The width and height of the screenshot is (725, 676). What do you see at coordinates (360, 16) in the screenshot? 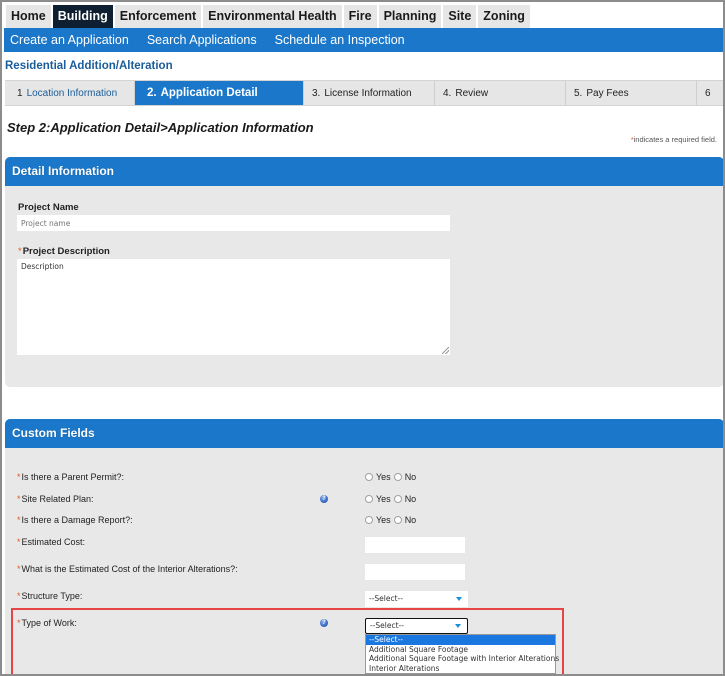
I see `module-tab-fire: Fire` at bounding box center [360, 16].